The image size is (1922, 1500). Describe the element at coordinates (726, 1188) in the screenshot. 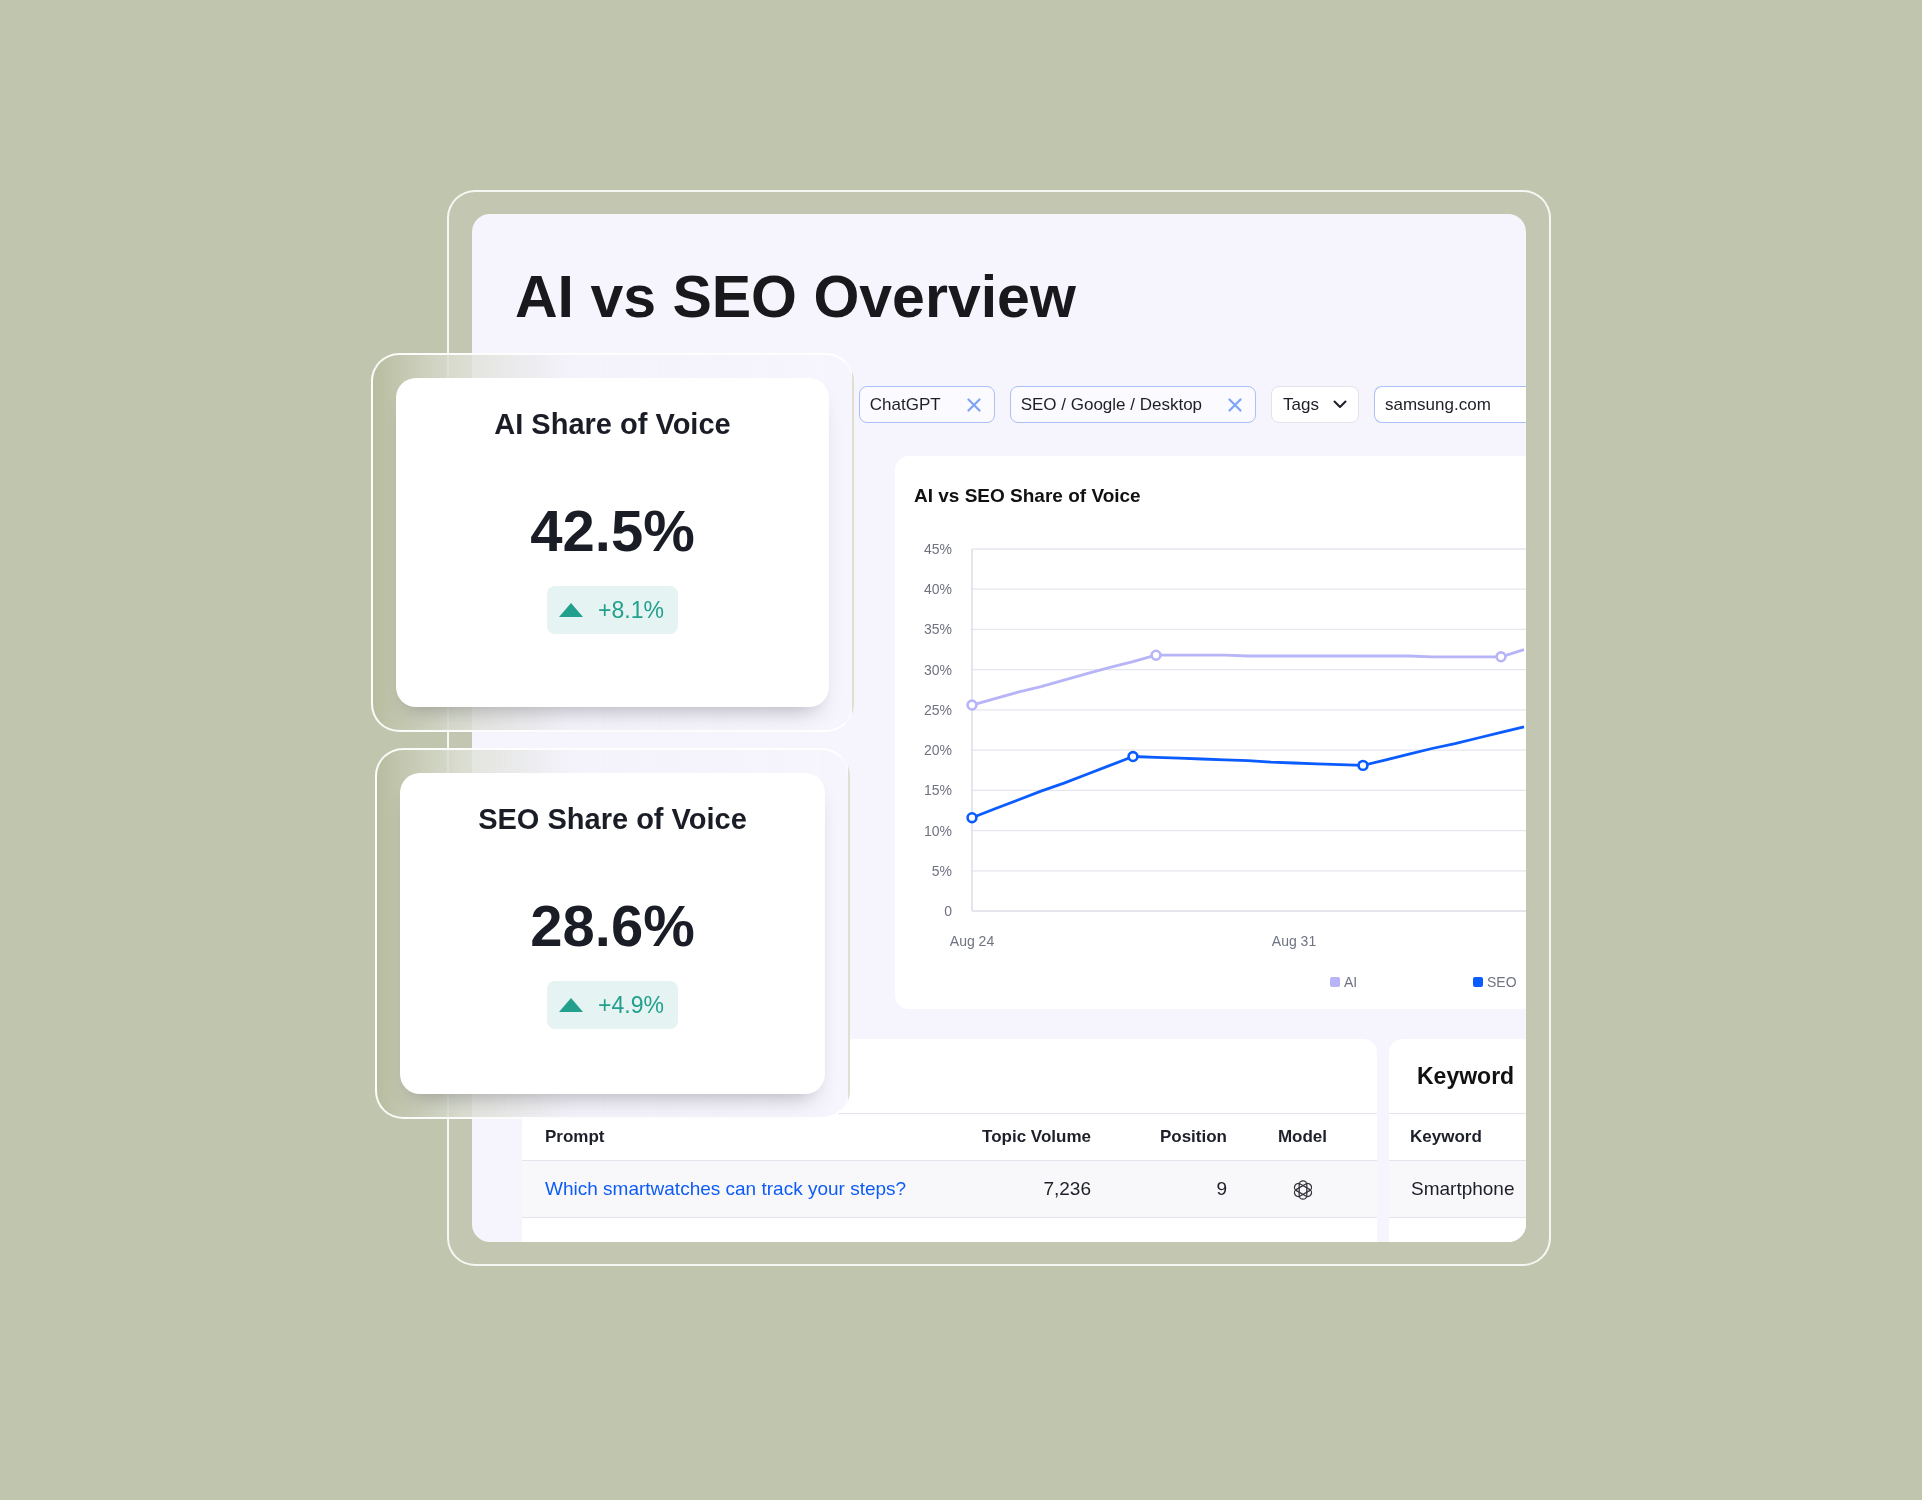

I see `prompt-link: Which smartwatches can track your steps?` at that location.